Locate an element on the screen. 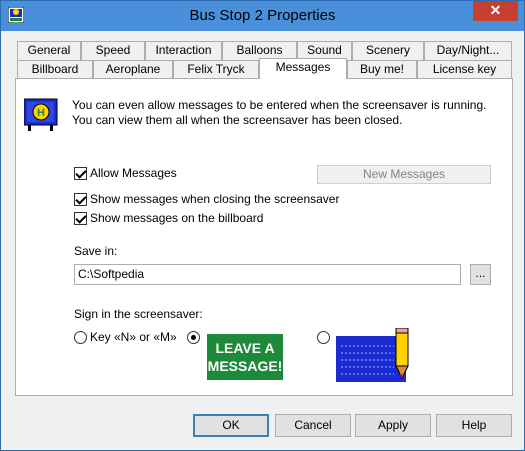 The width and height of the screenshot is (525, 451). tab-messages: Messages is located at coordinates (303, 68).